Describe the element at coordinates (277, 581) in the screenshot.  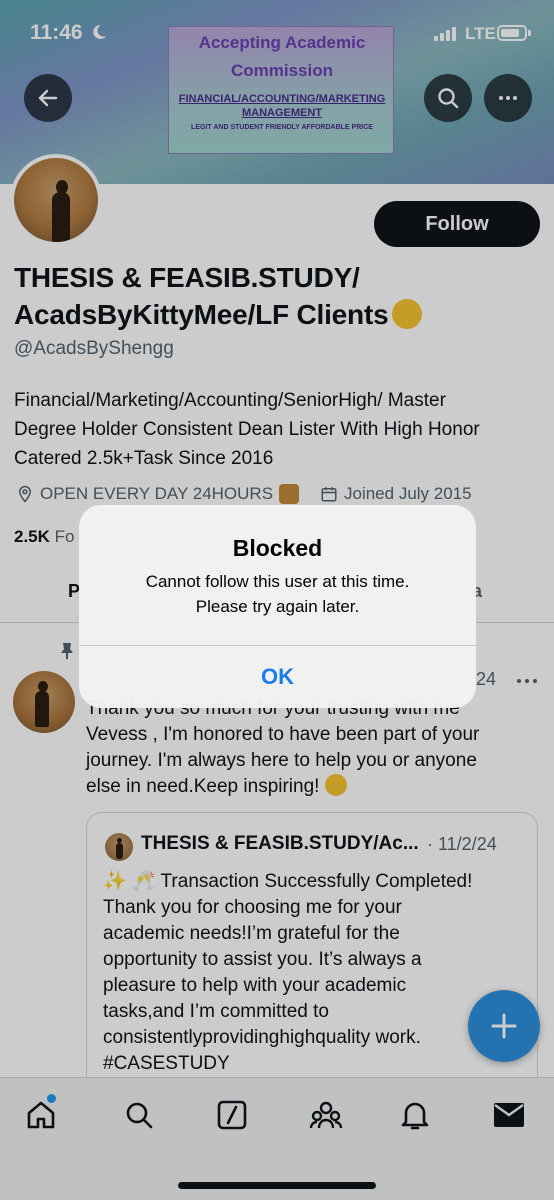
I see `alert-message-line1: Cannot follow this user at this time.` at that location.